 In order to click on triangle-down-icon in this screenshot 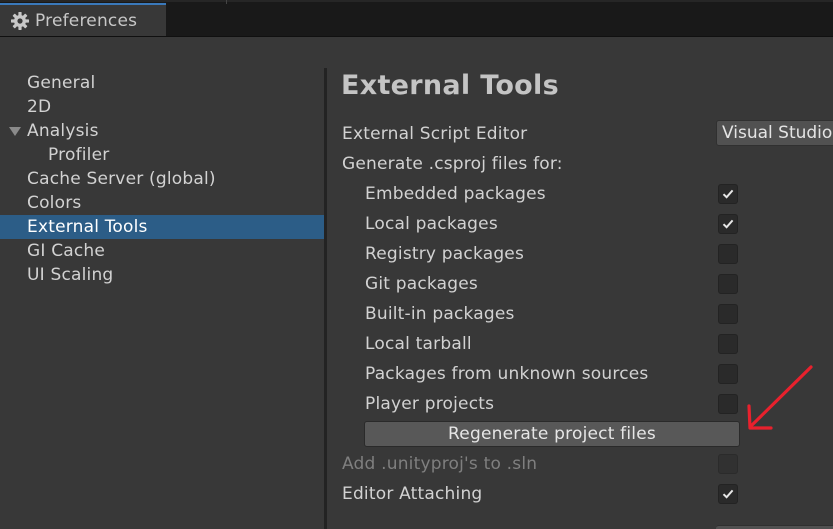, I will do `click(15, 131)`.